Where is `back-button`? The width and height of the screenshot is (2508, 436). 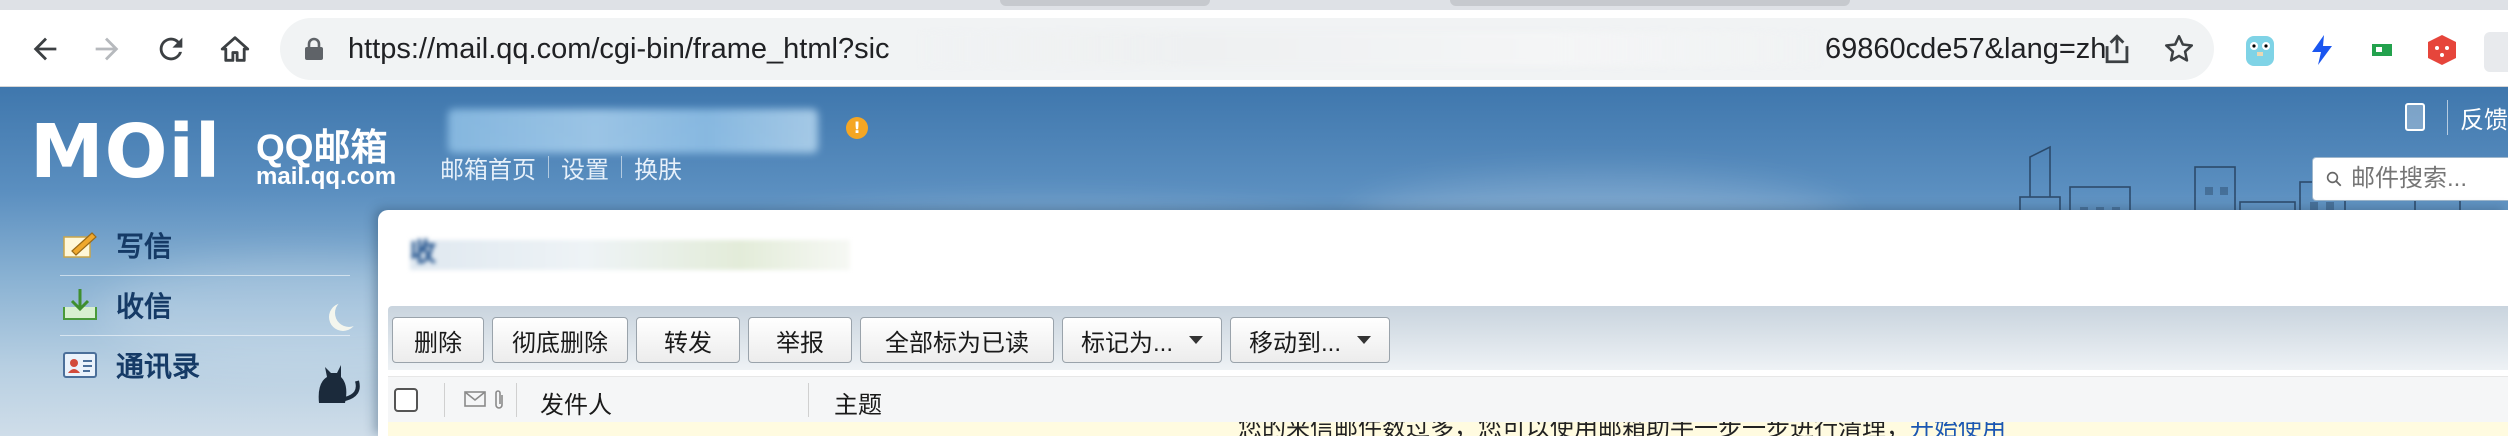 back-button is located at coordinates (45, 49).